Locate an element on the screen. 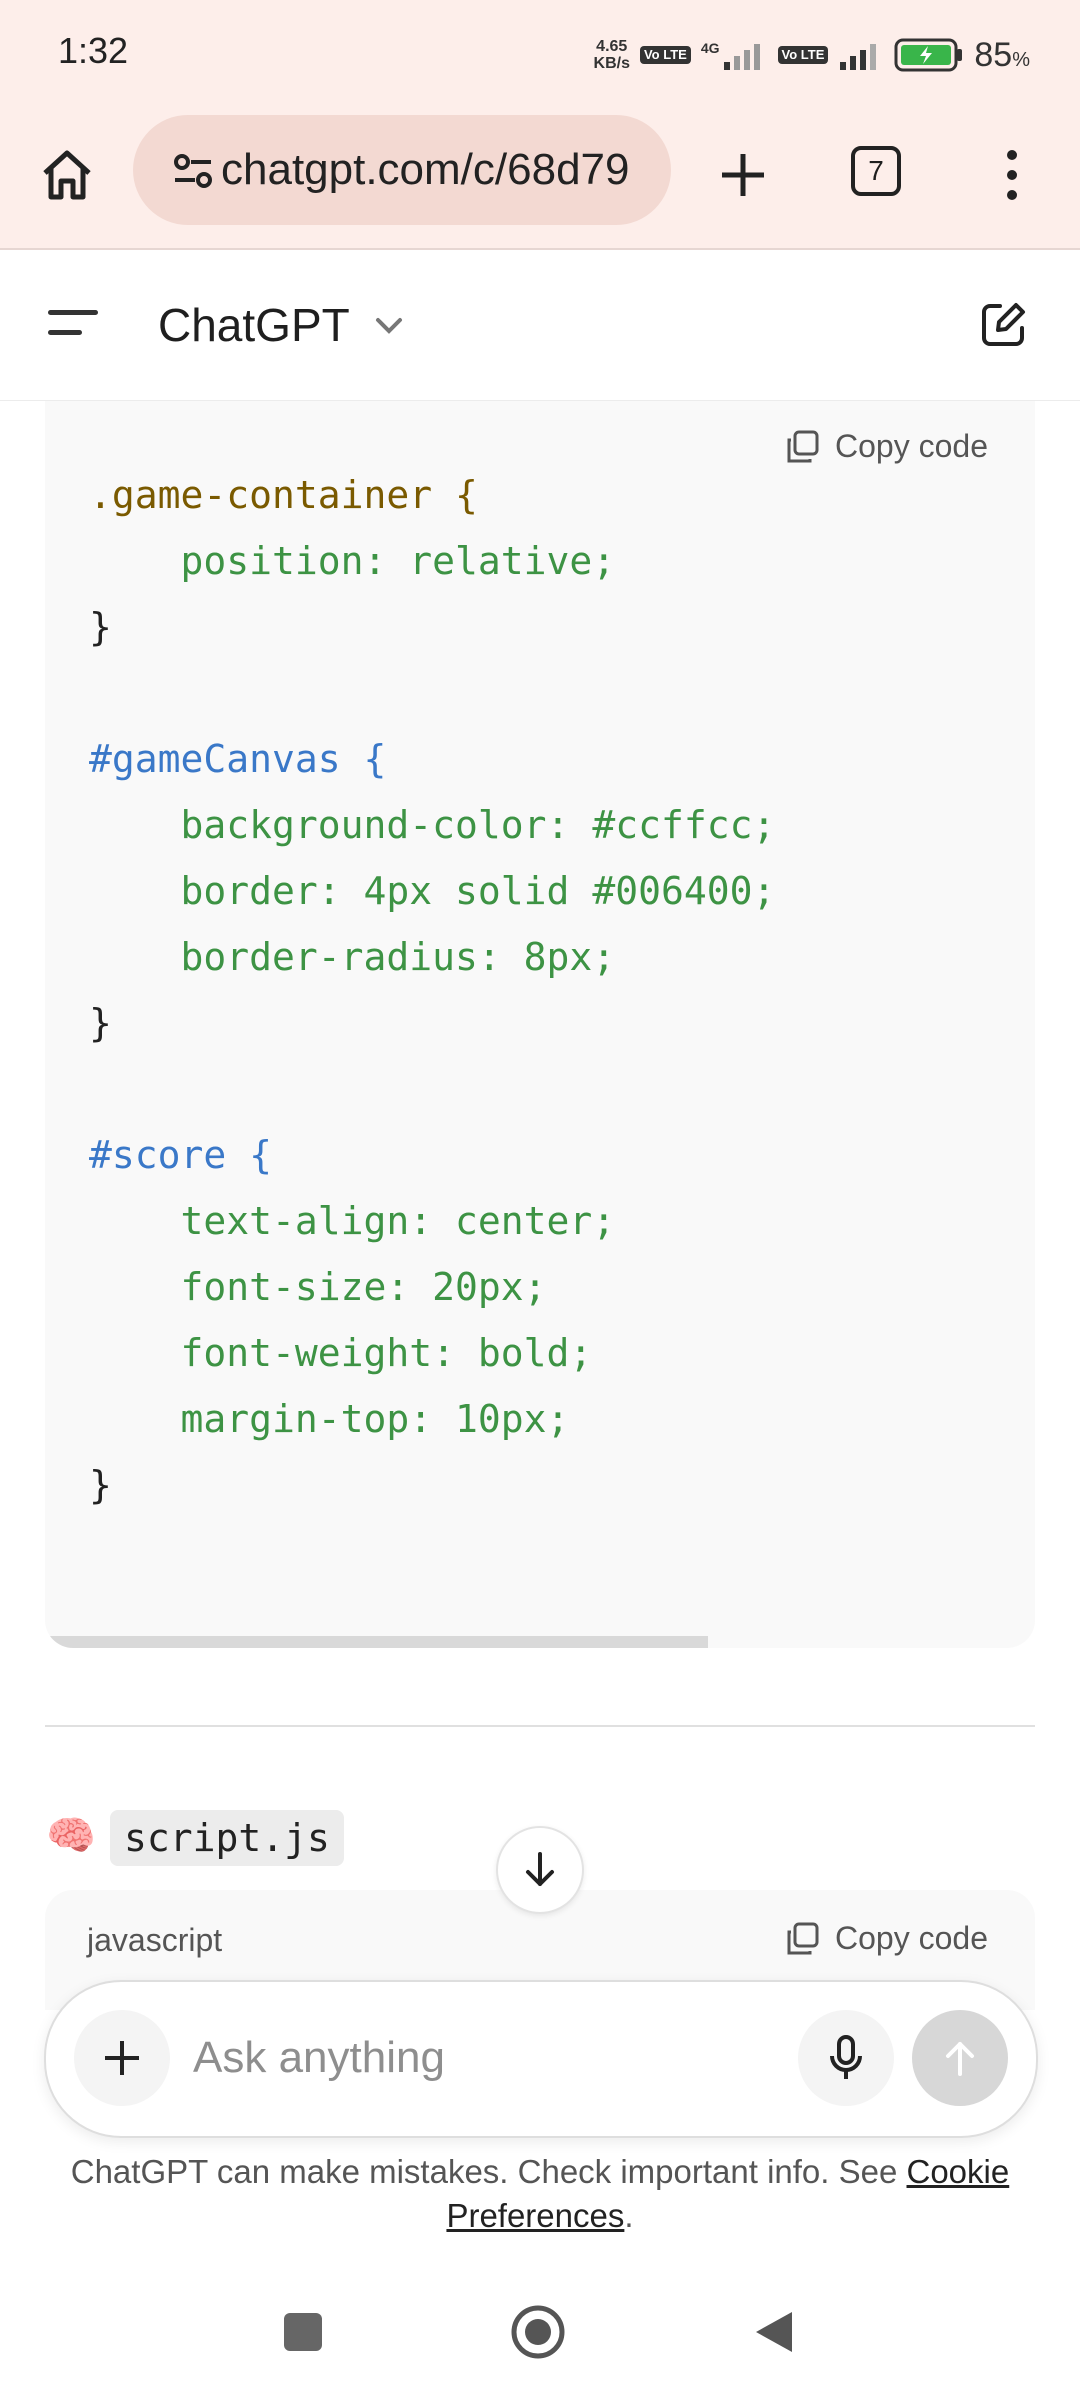 The width and height of the screenshot is (1080, 2400). battery-value: 85 is located at coordinates (993, 54).